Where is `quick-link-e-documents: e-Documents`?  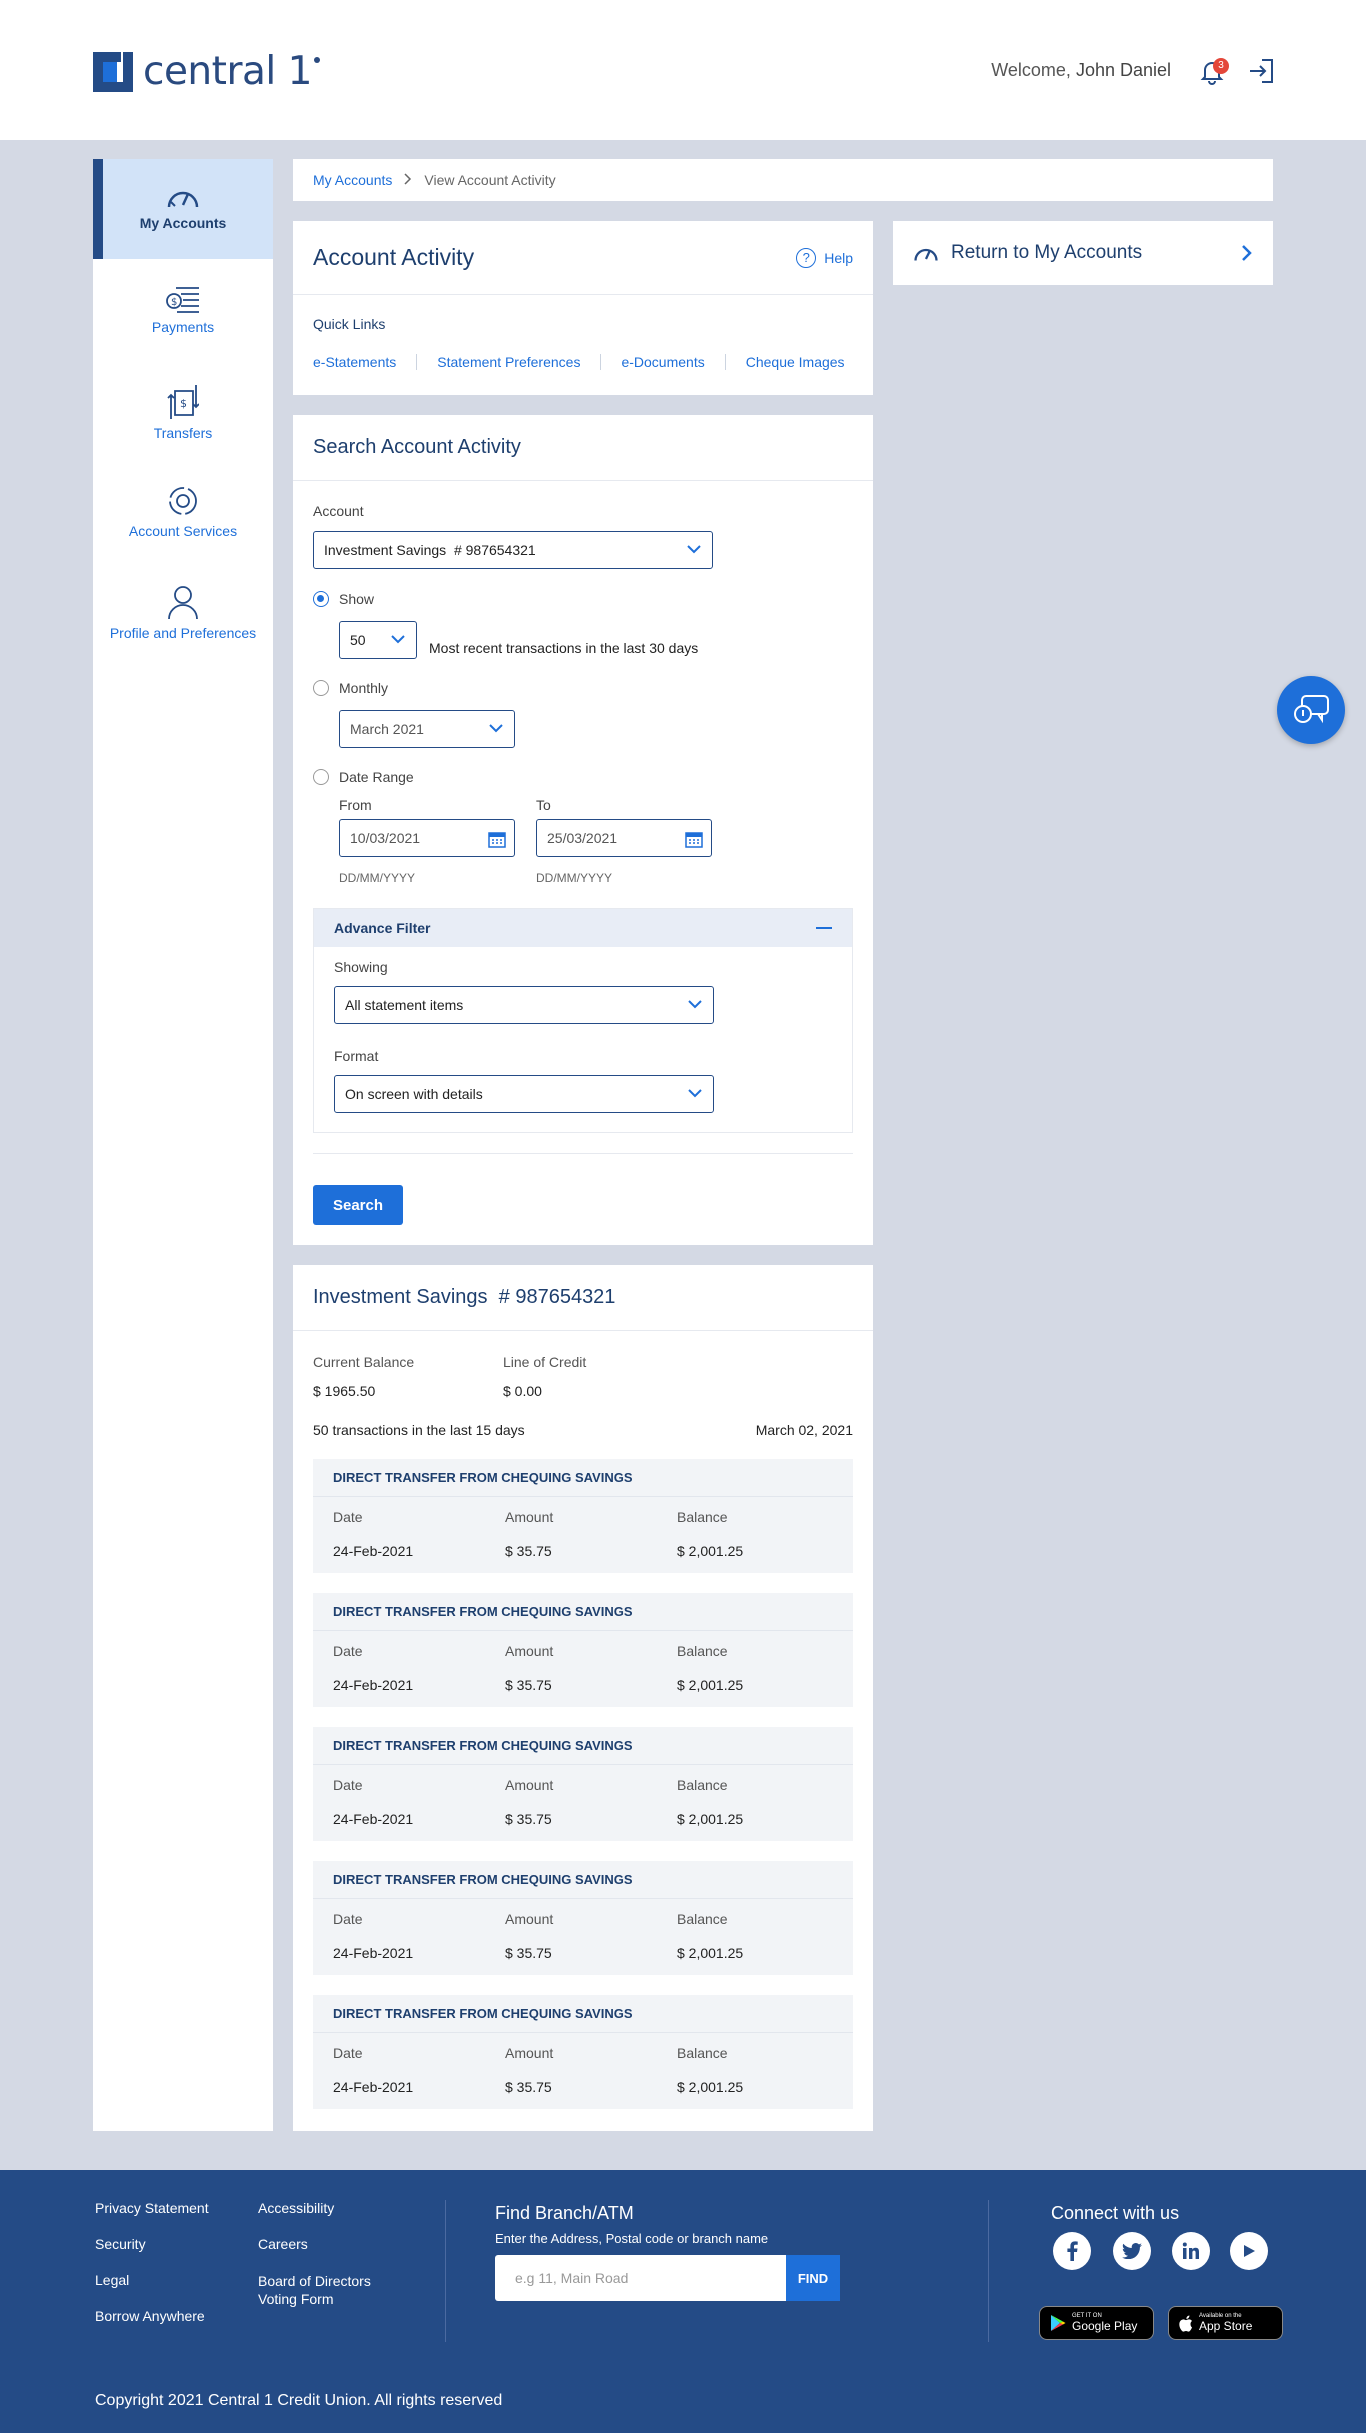
quick-link-e-documents: e-Documents is located at coordinates (673, 362).